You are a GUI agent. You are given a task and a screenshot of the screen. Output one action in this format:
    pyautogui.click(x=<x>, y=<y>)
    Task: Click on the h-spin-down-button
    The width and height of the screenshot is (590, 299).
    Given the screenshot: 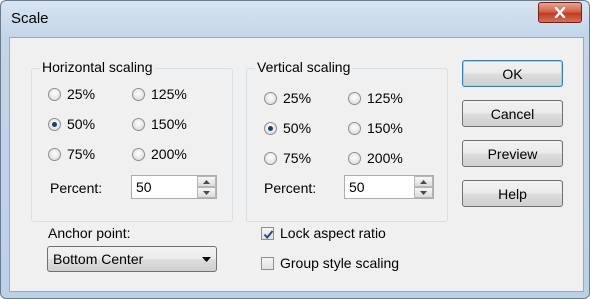 What is the action you would take?
    pyautogui.click(x=206, y=192)
    